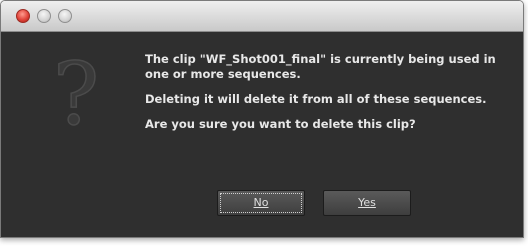 The width and height of the screenshot is (528, 246). What do you see at coordinates (65, 16) in the screenshot?
I see `zoom-window-button` at bounding box center [65, 16].